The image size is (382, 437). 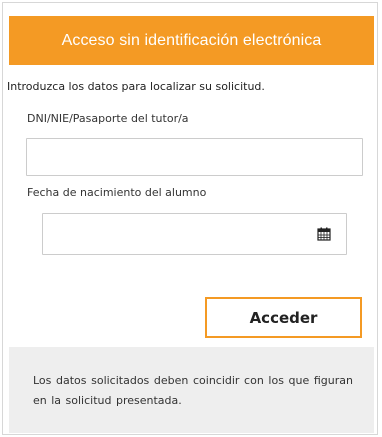 What do you see at coordinates (324, 234) in the screenshot?
I see `calendar-icon` at bounding box center [324, 234].